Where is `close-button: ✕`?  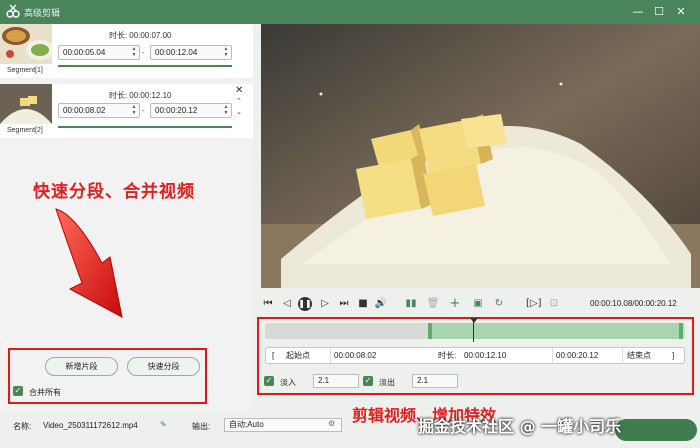 close-button: ✕ is located at coordinates (681, 12).